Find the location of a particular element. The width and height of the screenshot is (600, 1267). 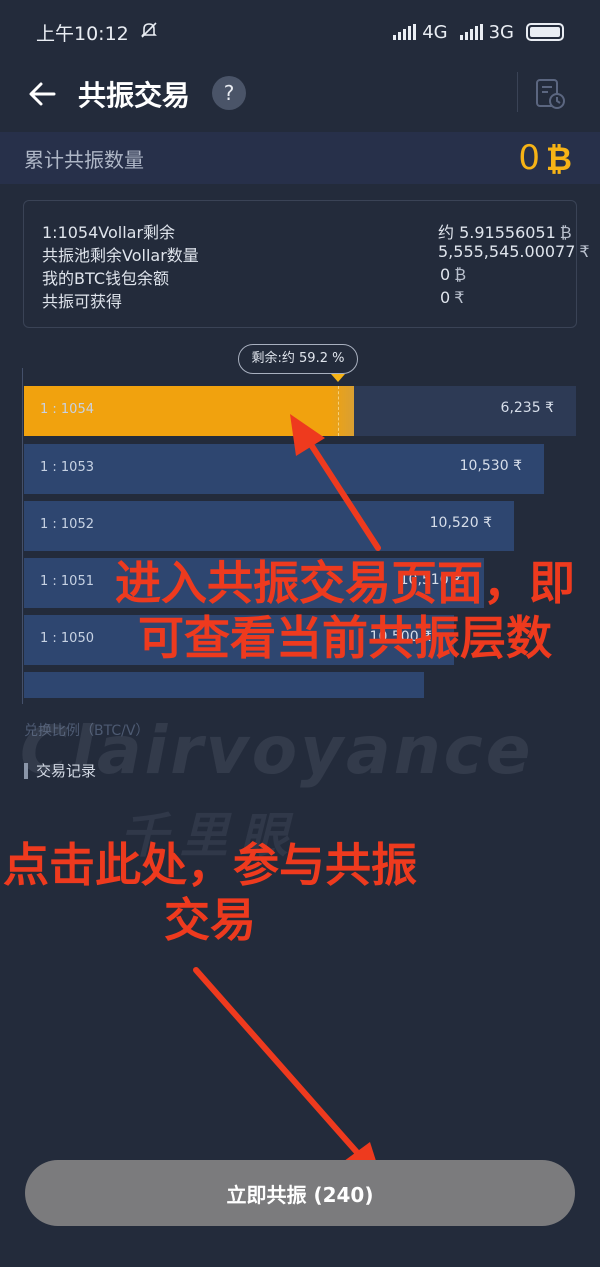

remaining-marker is located at coordinates (338, 411).